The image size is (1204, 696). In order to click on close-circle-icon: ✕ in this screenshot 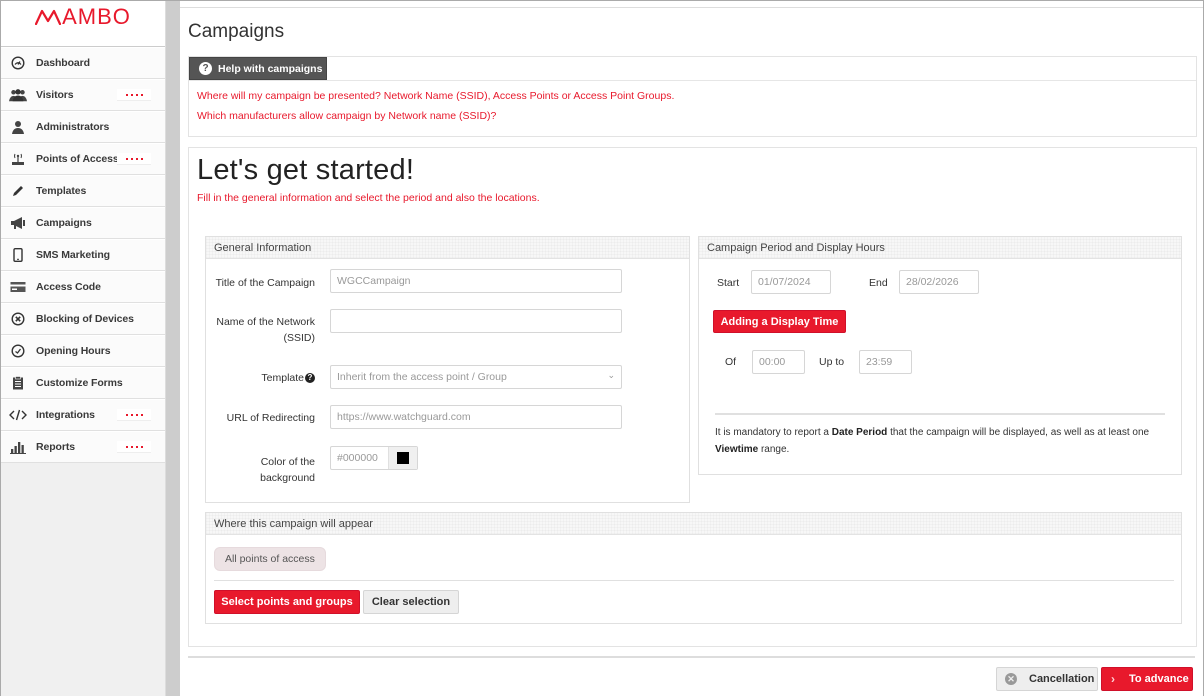, I will do `click(1011, 679)`.